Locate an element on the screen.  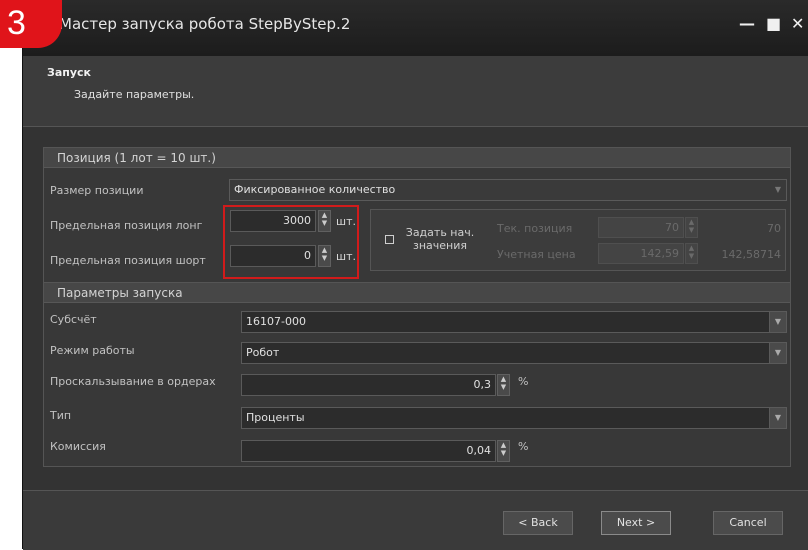
account-price-input: 142,59 is located at coordinates (641, 253).